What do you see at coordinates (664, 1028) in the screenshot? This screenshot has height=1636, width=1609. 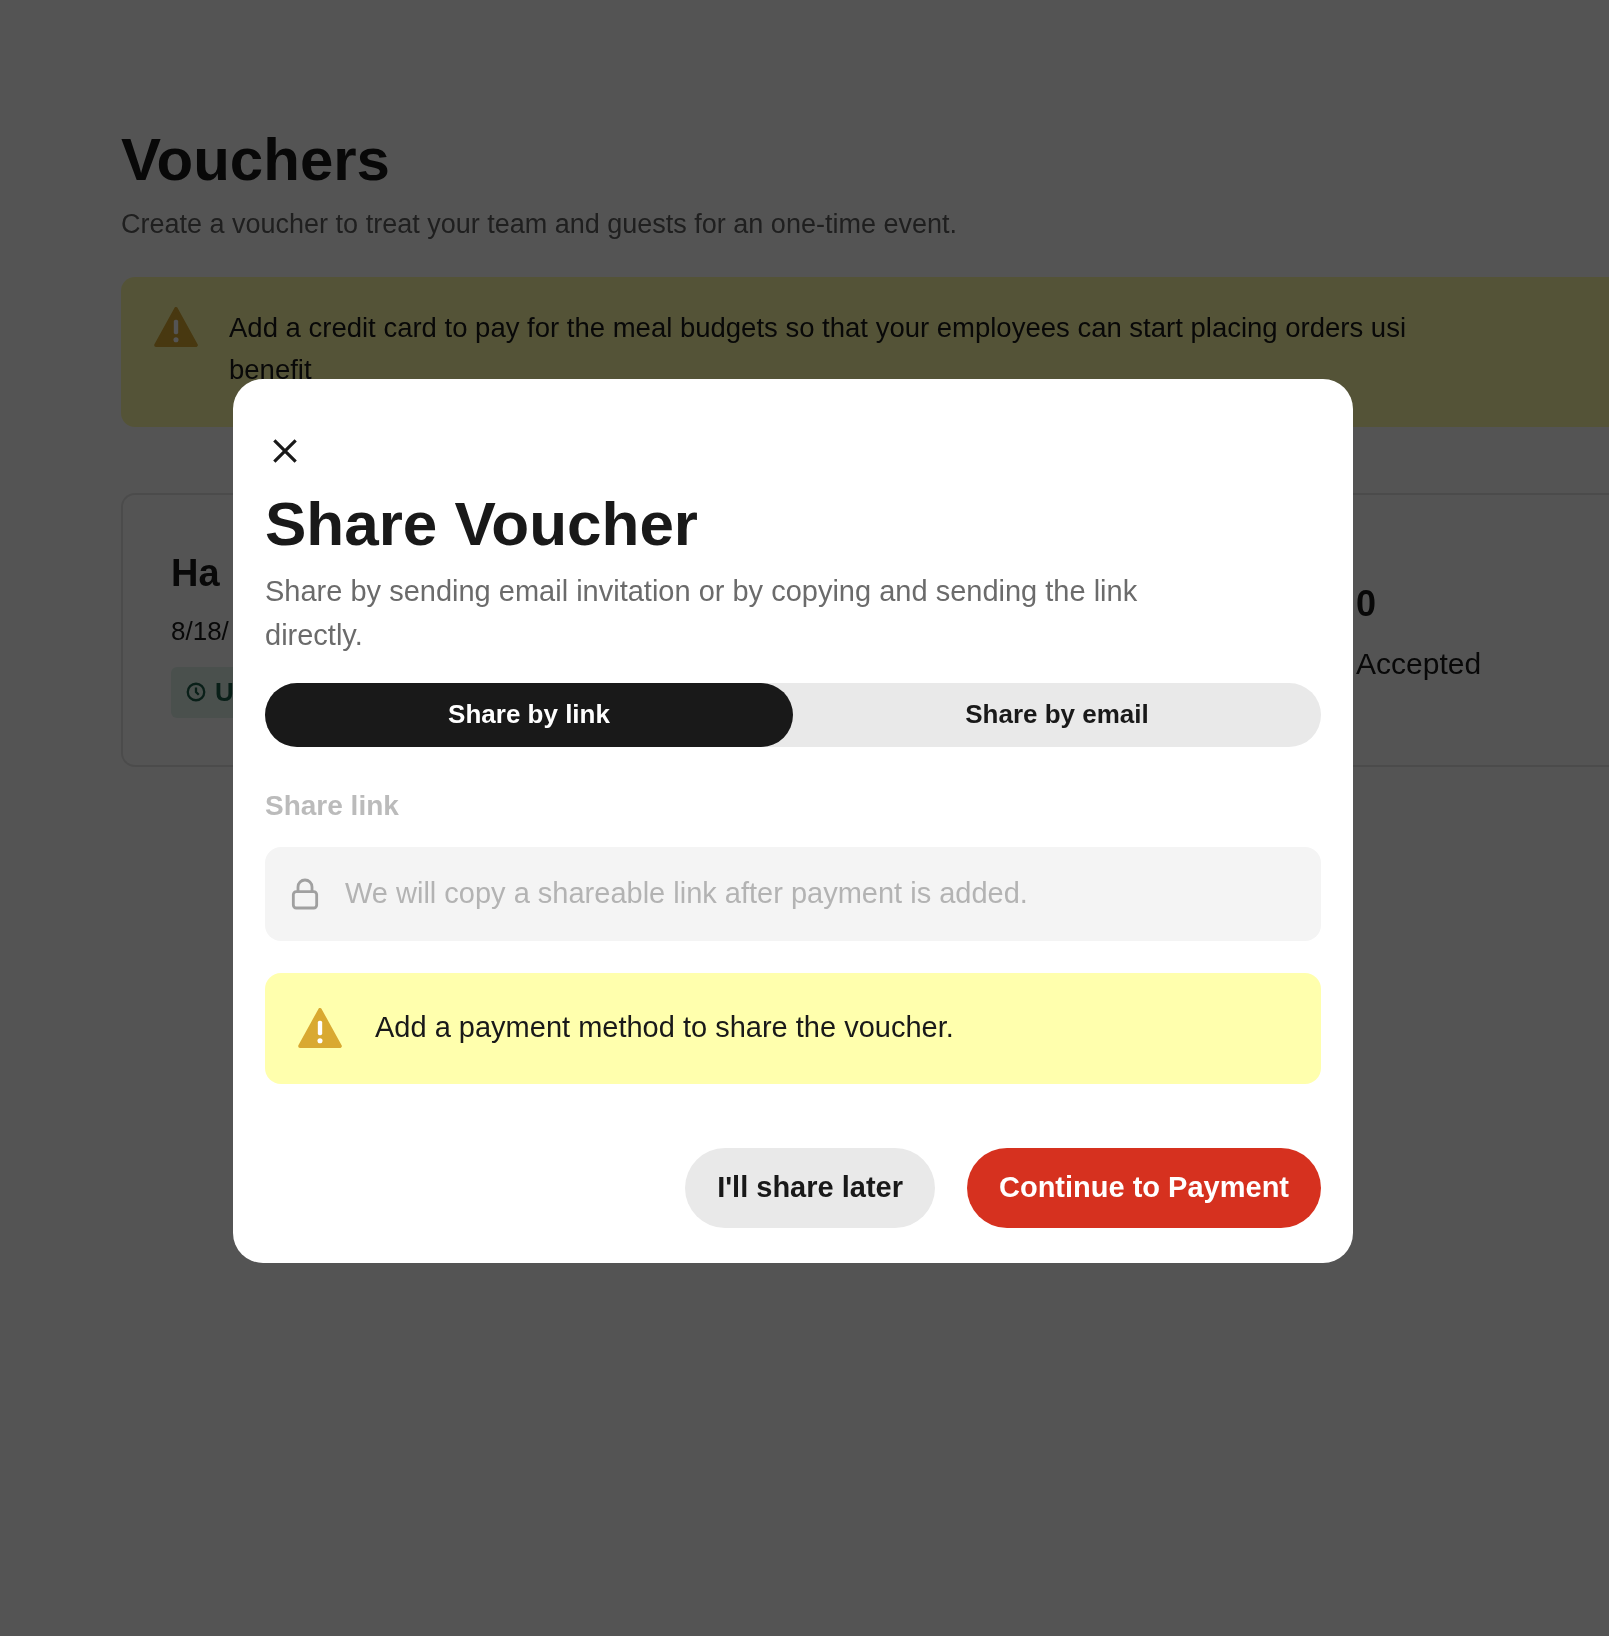 I see `alert-text: Add a payment method to share the voucher.` at bounding box center [664, 1028].